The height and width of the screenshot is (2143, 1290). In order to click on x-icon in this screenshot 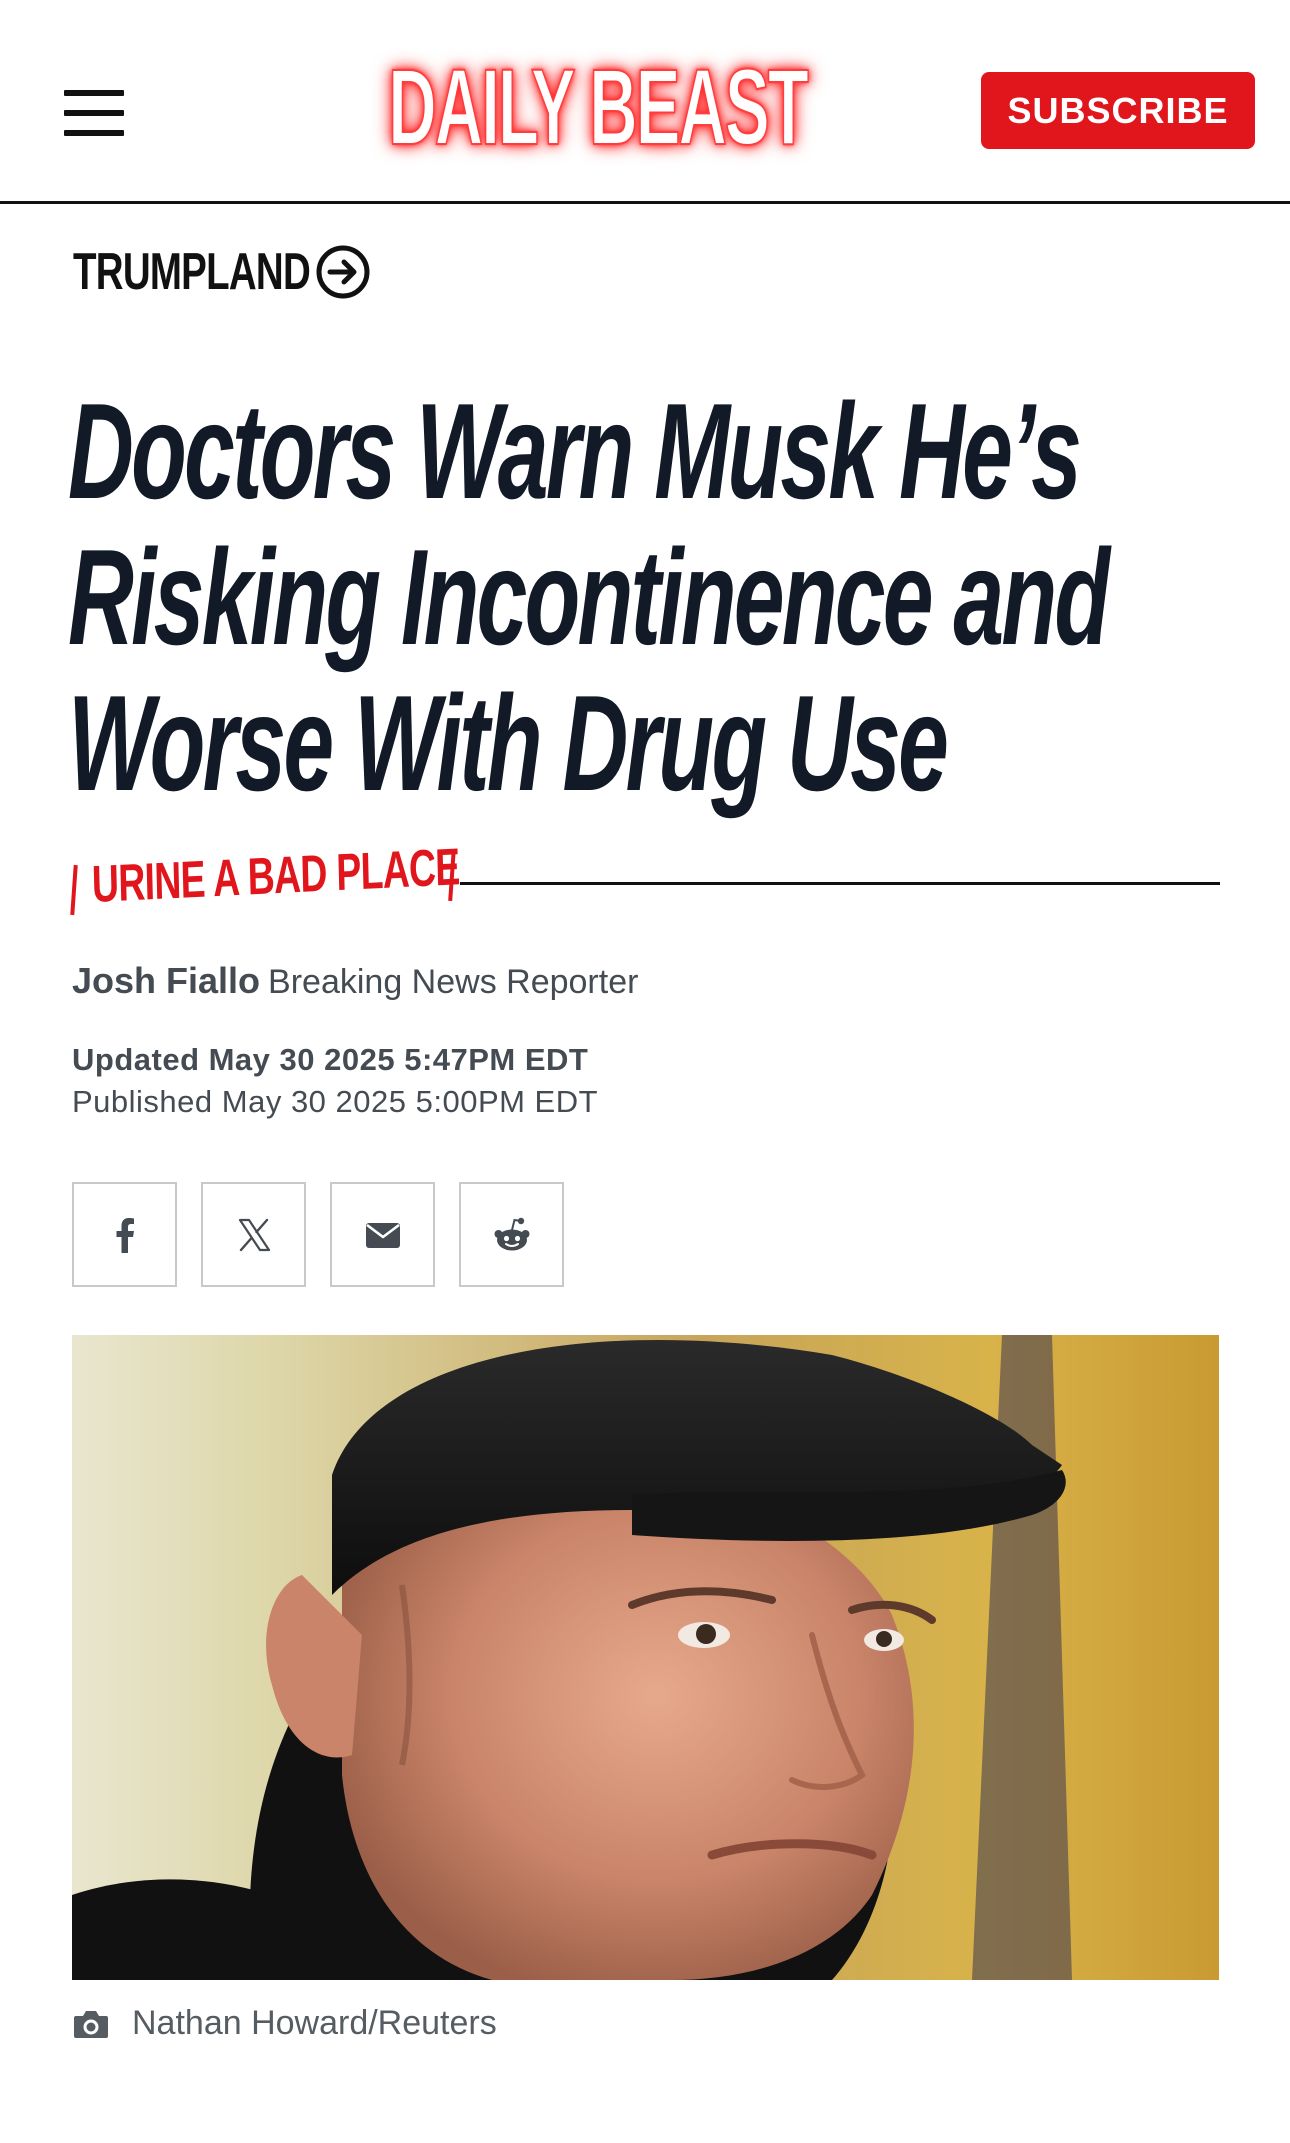, I will do `click(254, 1234)`.